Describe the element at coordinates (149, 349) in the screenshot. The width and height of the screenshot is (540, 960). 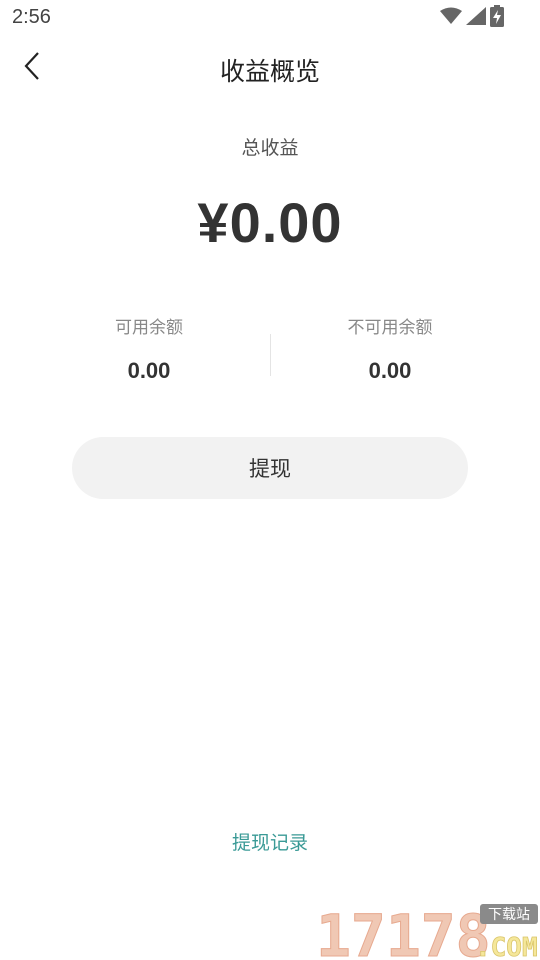
I see `available-balance: 可用余额 0.00` at that location.